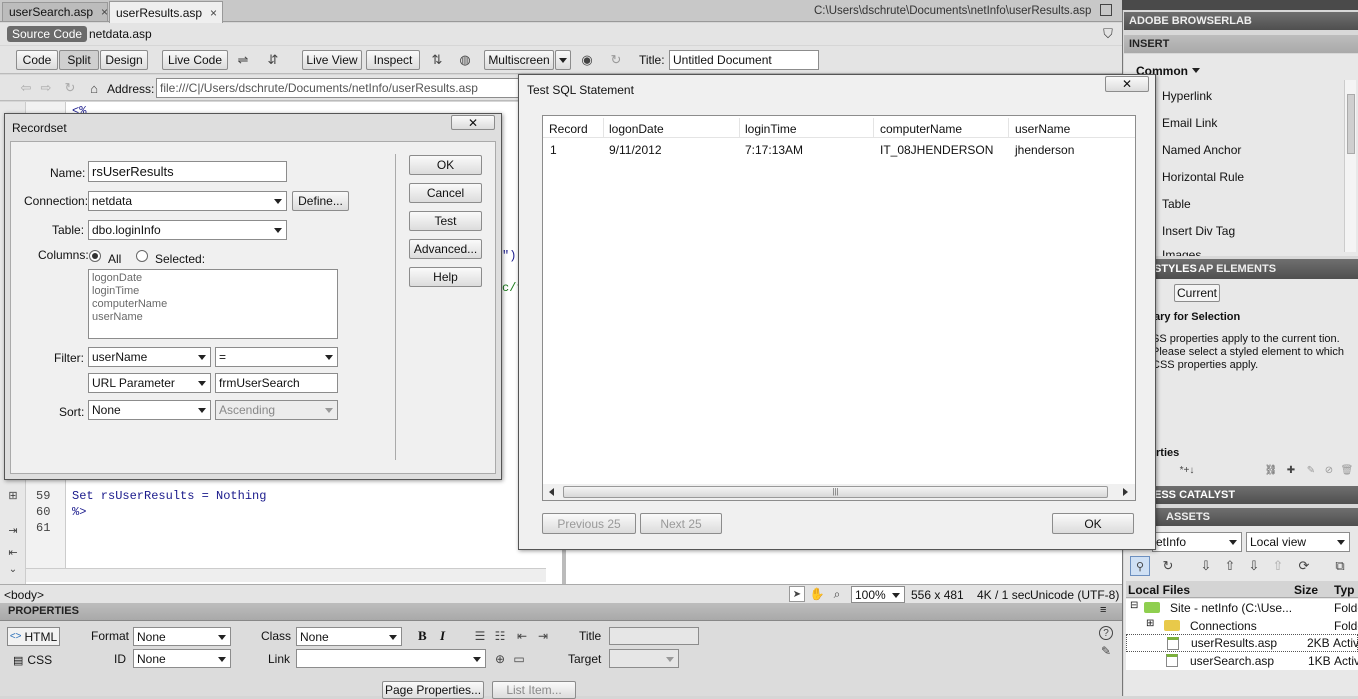  I want to click on col-local-files: Local Files, so click(1159, 590).